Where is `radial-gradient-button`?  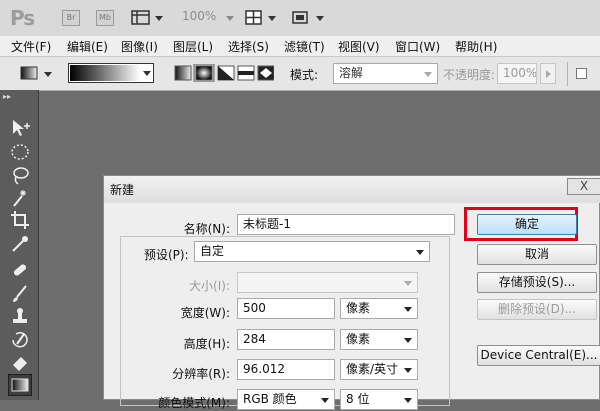
radial-gradient-button is located at coordinates (204, 73).